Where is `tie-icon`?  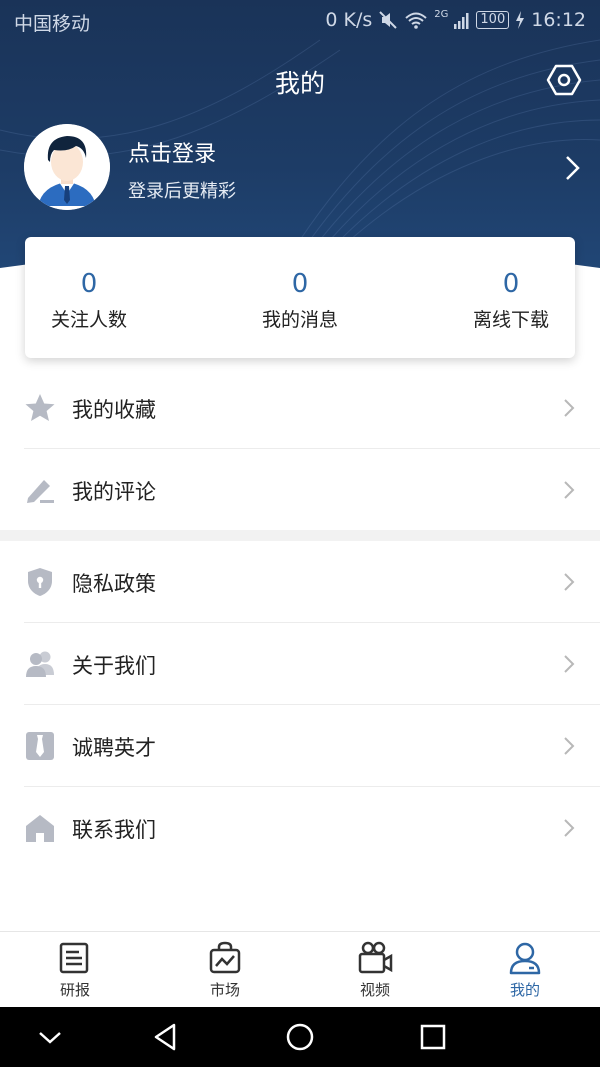 tie-icon is located at coordinates (40, 746).